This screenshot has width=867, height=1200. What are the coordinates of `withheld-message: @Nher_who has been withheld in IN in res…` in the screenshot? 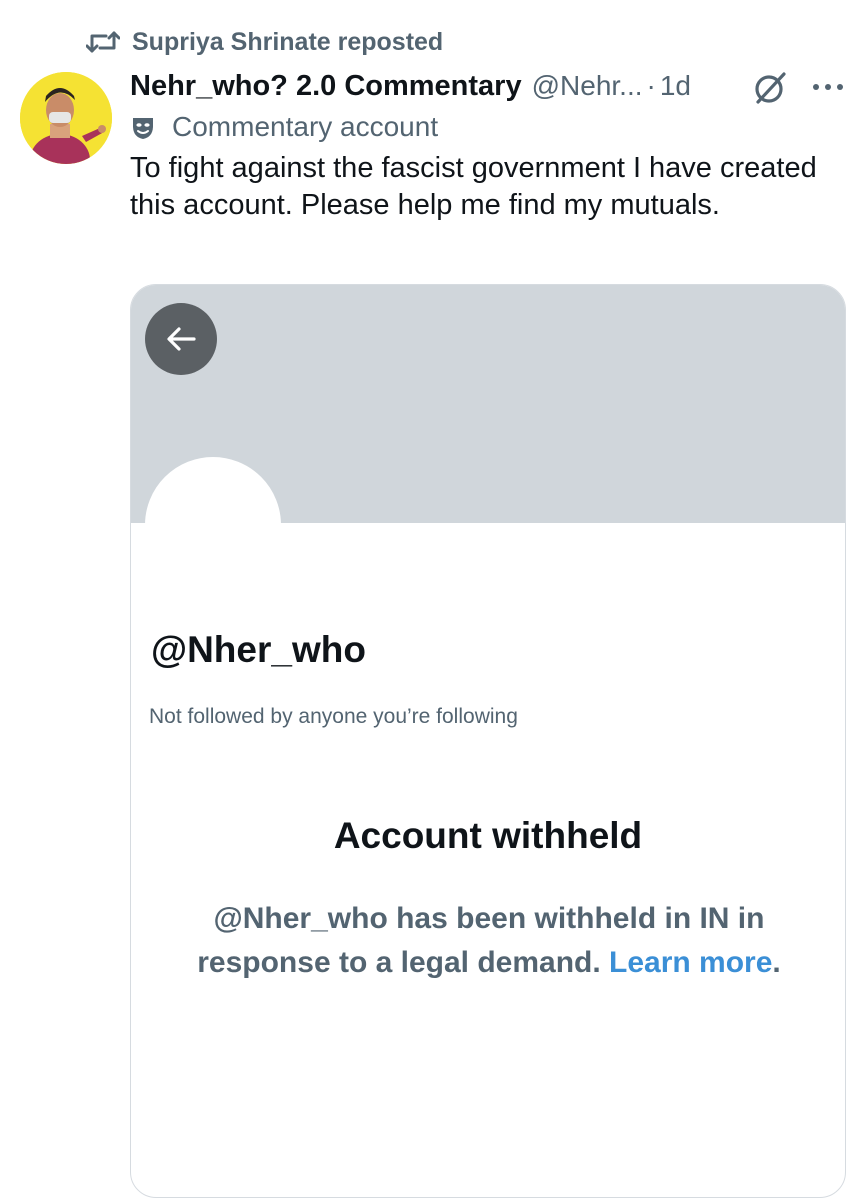 It's located at (489, 941).